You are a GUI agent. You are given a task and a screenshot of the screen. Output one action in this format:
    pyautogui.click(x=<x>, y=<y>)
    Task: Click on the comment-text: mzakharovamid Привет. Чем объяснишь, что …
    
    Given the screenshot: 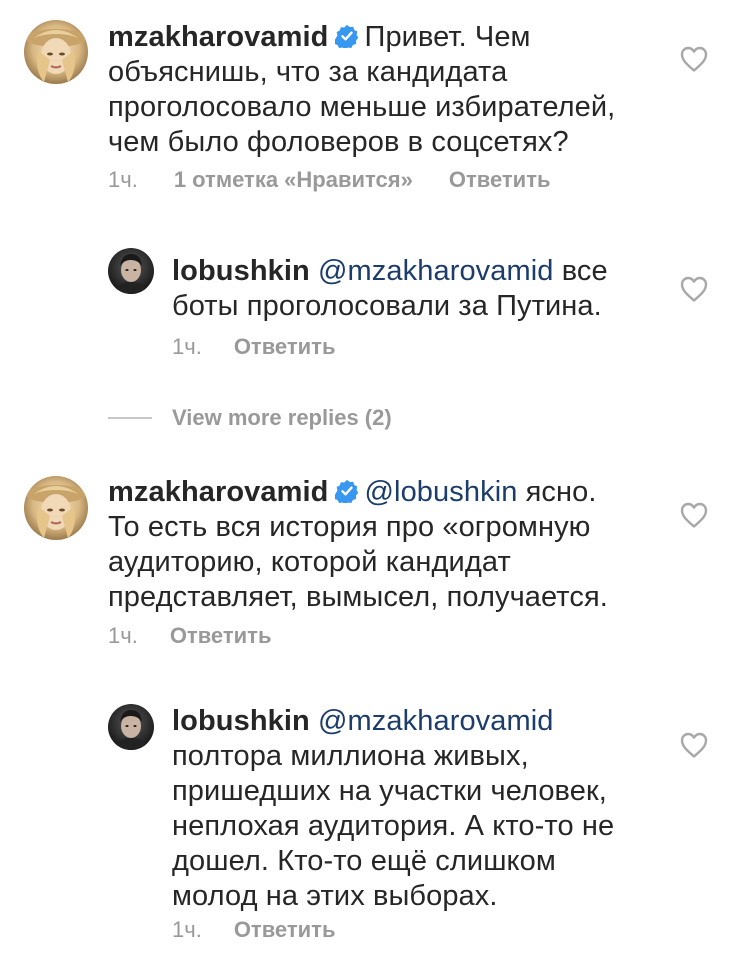 What is the action you would take?
    pyautogui.click(x=368, y=90)
    